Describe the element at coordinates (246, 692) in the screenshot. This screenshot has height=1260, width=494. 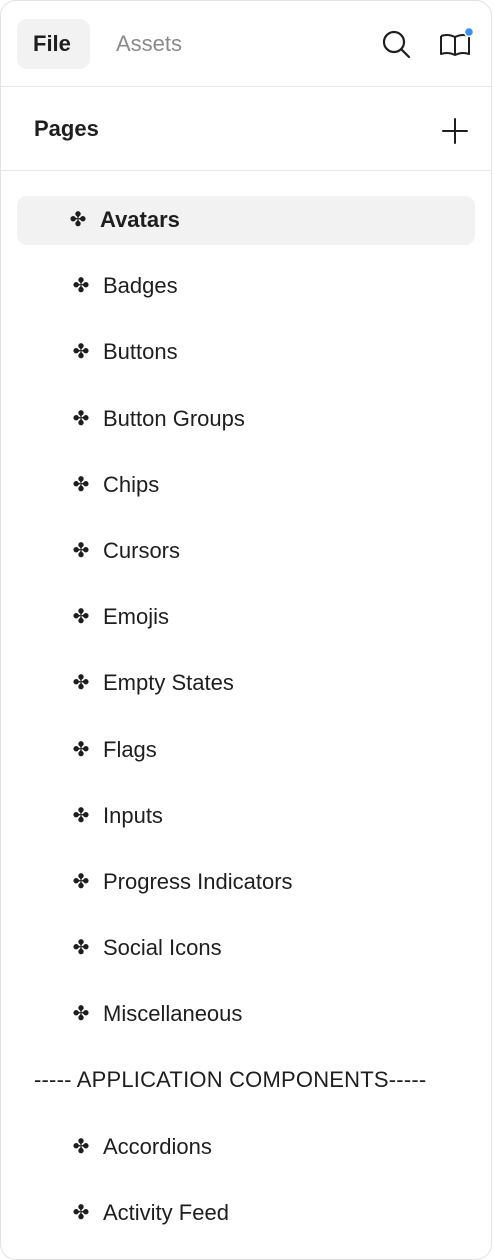
I see `page-item-empty-states: ✤ Empty States` at that location.